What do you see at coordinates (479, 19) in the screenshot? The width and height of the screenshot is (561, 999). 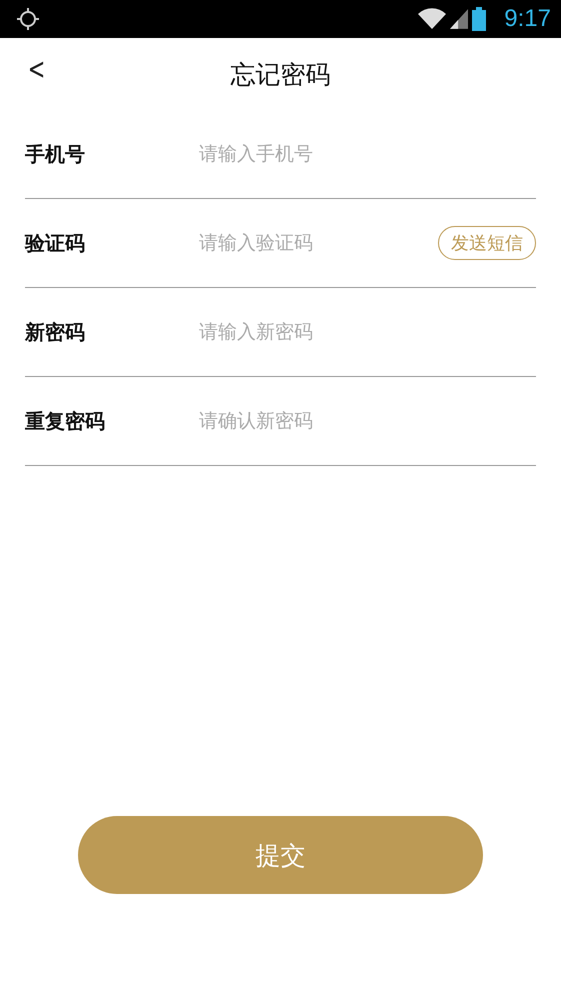 I see `battery-icon` at bounding box center [479, 19].